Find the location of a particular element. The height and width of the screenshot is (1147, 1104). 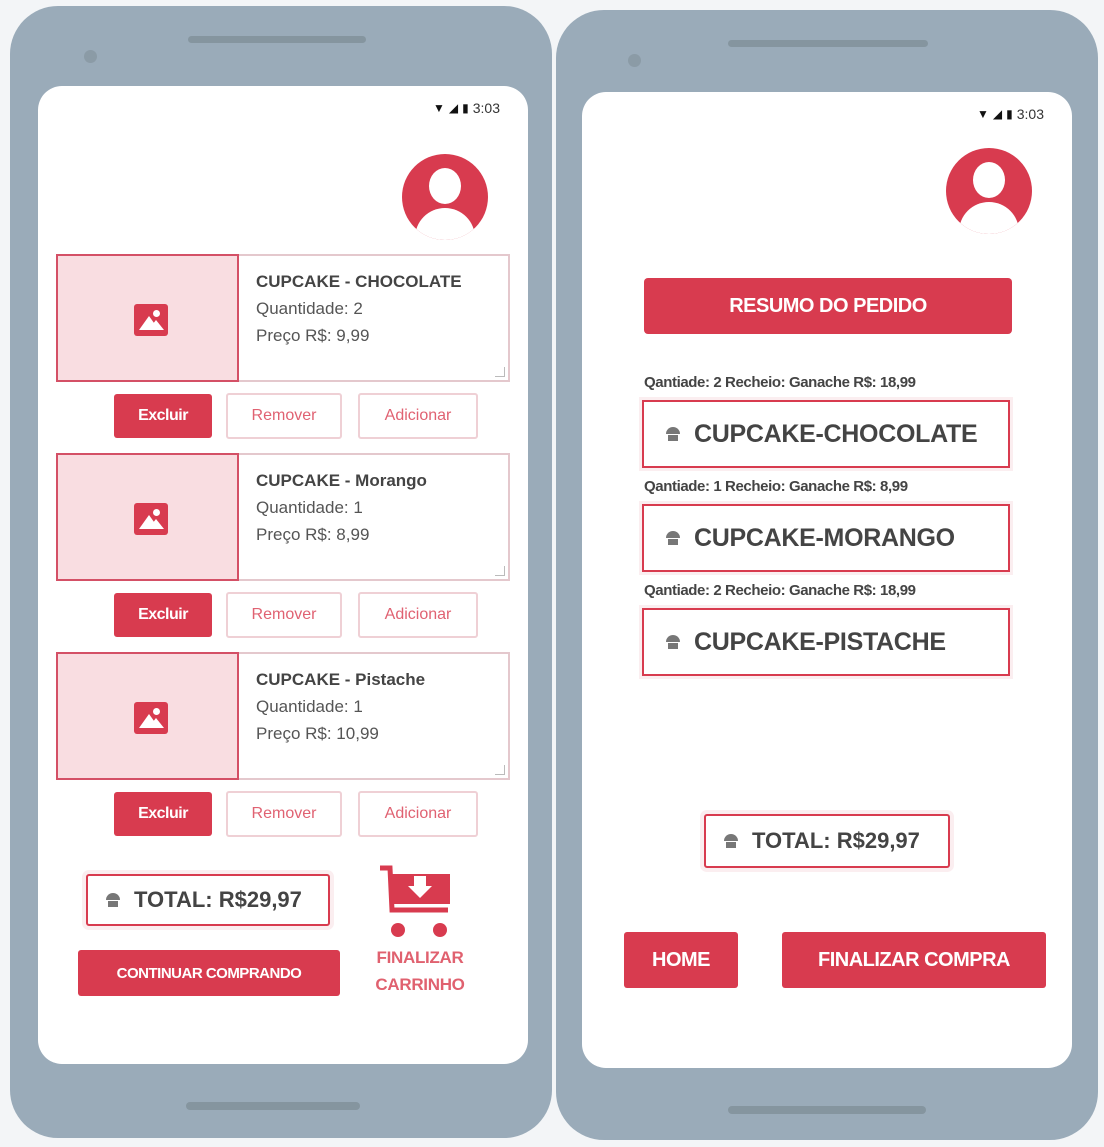

entry-name: CUPCAKE-MORANGO is located at coordinates (824, 537).